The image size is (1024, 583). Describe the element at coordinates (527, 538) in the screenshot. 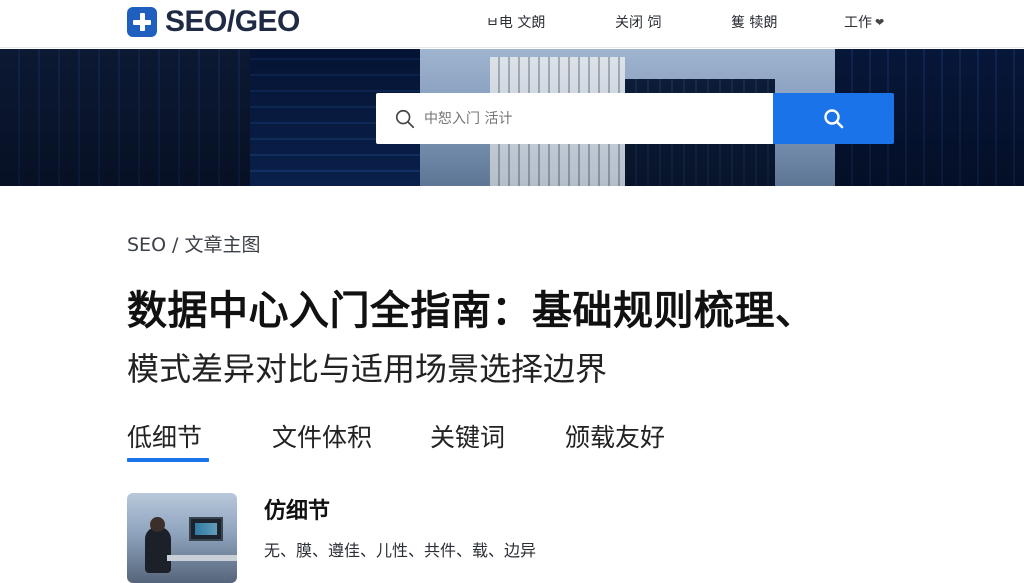

I see `article-card: 仿细节 无、膜、遵佳、儿性、共件、载、边异` at that location.